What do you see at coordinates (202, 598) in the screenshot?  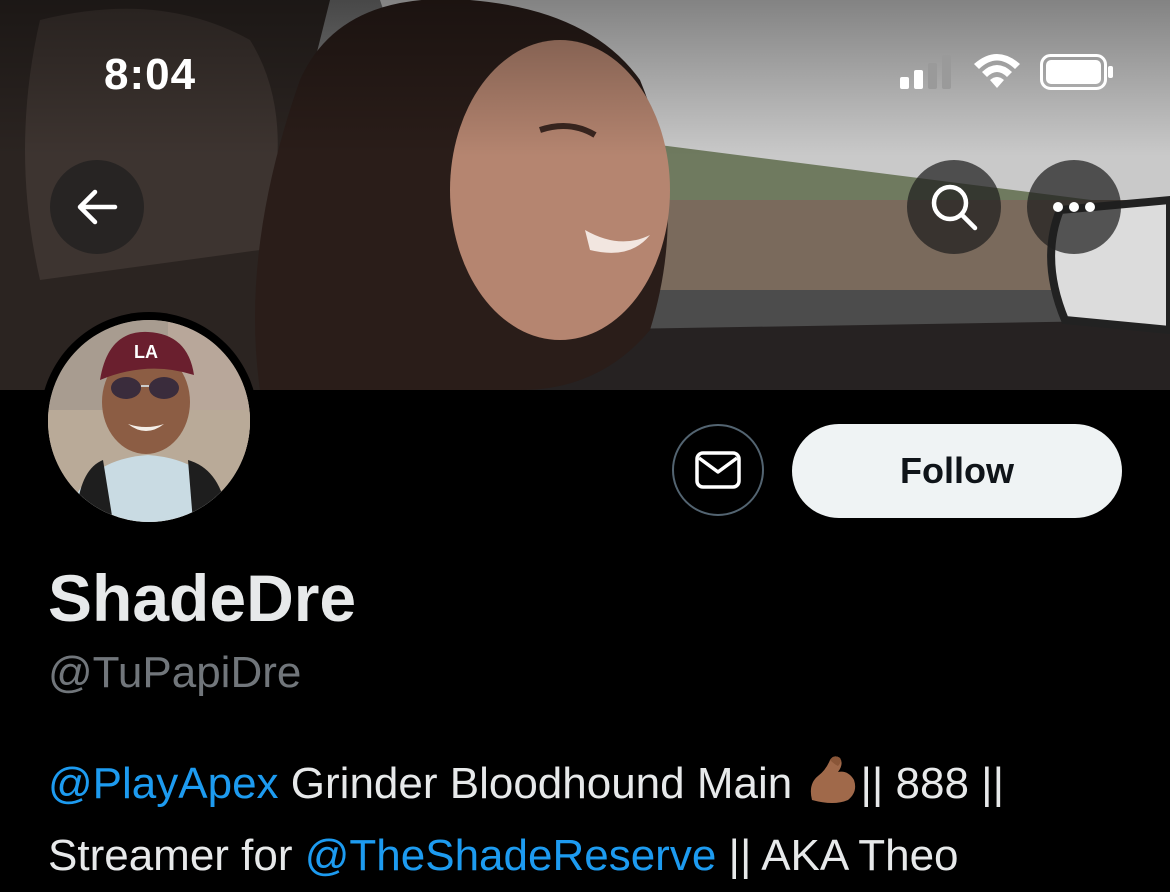 I see `display-name: ShadeDre` at bounding box center [202, 598].